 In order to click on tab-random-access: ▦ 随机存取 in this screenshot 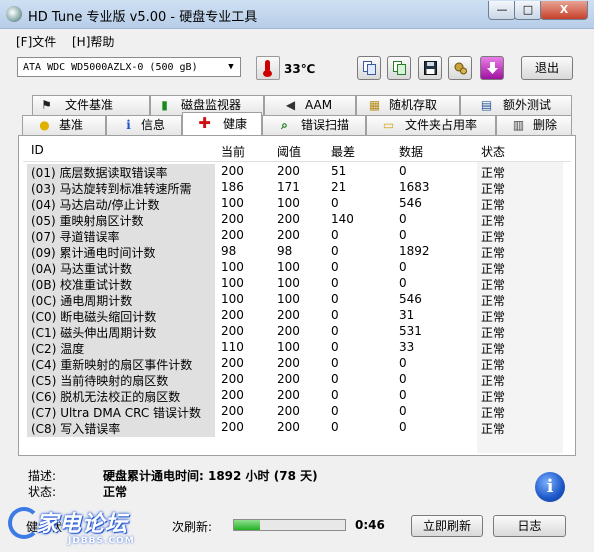, I will do `click(408, 105)`.